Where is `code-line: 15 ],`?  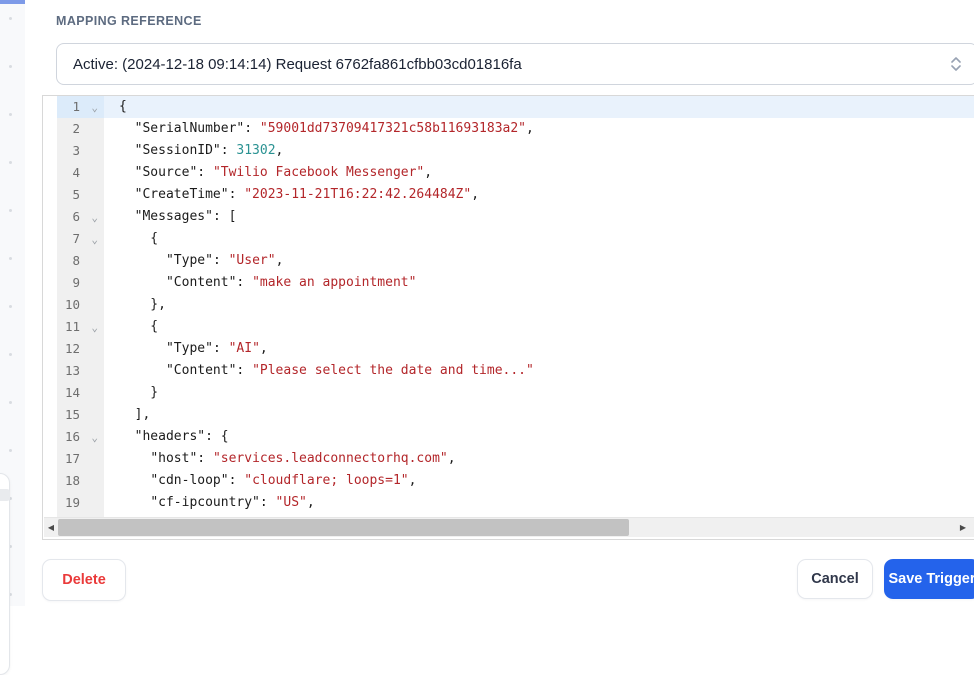
code-line: 15 ], is located at coordinates (515, 415).